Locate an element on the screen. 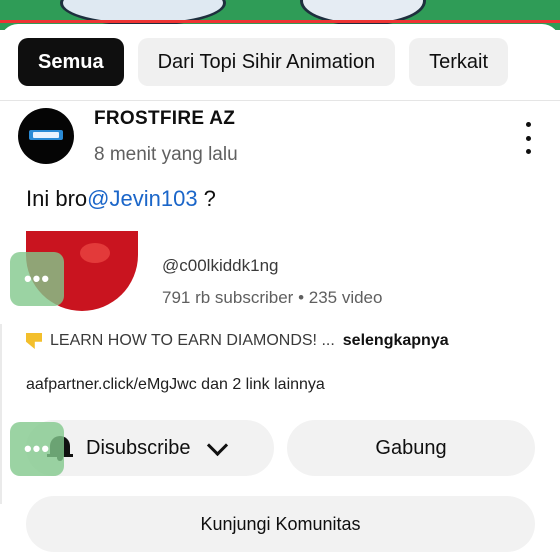 The height and width of the screenshot is (560, 560). avatar is located at coordinates (46, 136).